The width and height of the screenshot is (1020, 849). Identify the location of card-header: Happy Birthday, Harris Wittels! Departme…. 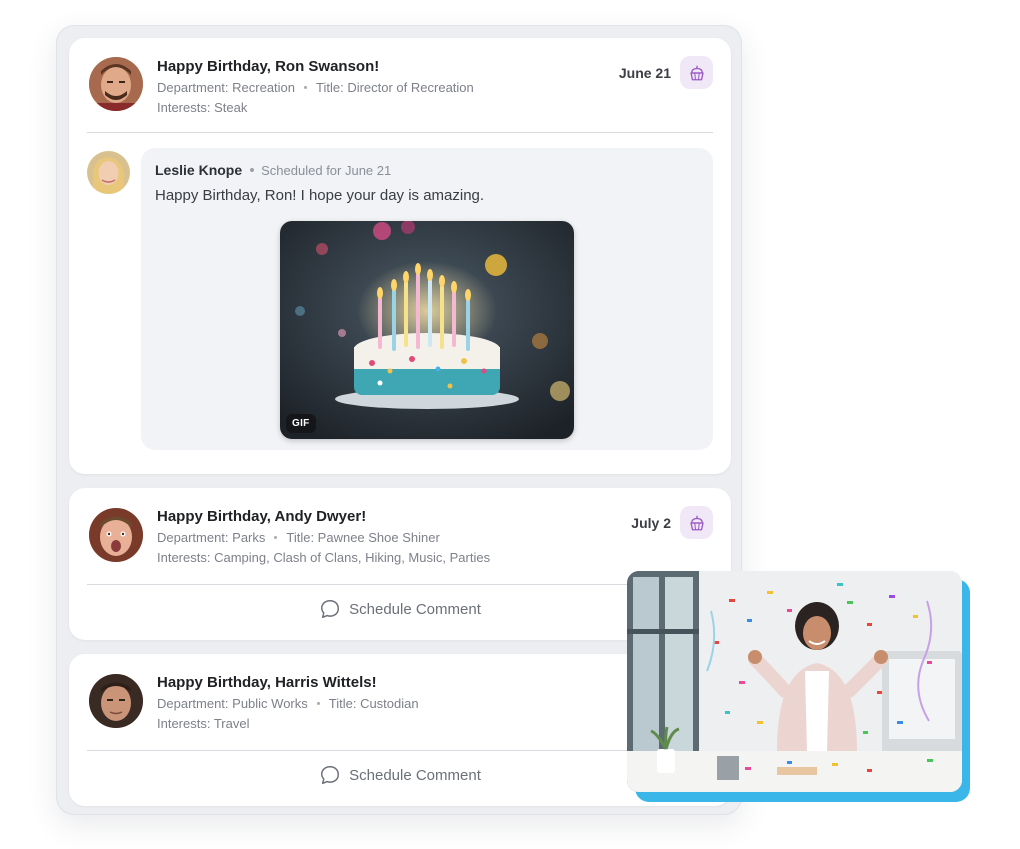
(288, 704).